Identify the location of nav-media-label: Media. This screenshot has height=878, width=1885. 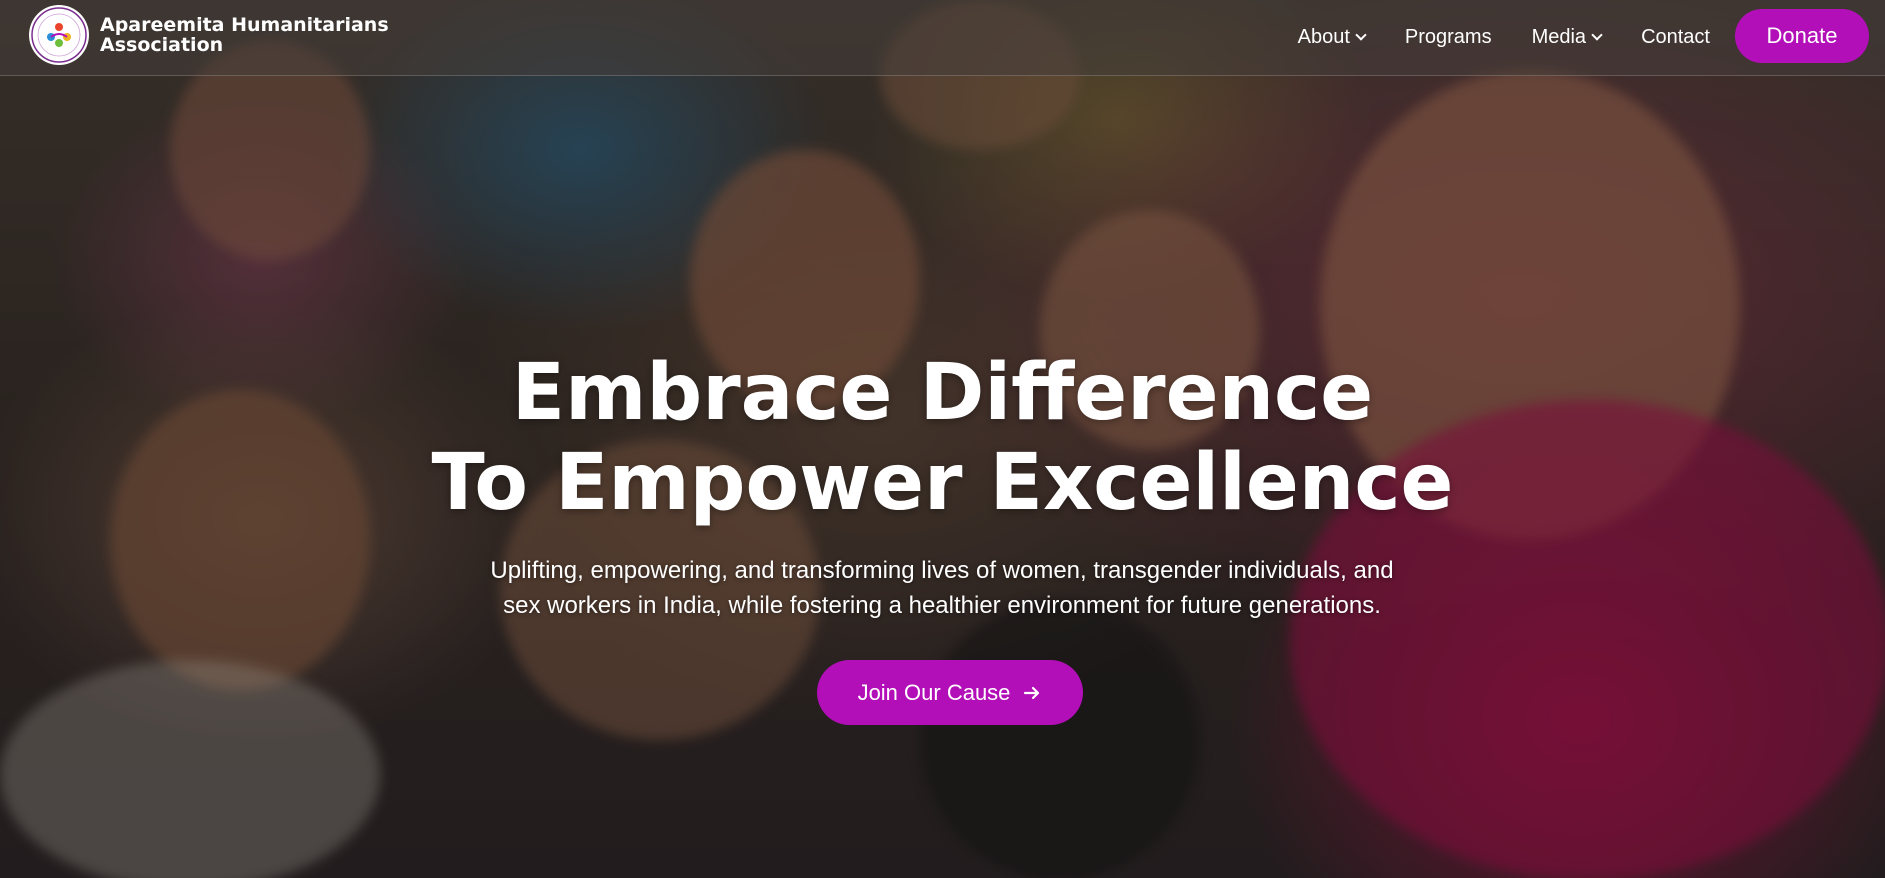
(1559, 37).